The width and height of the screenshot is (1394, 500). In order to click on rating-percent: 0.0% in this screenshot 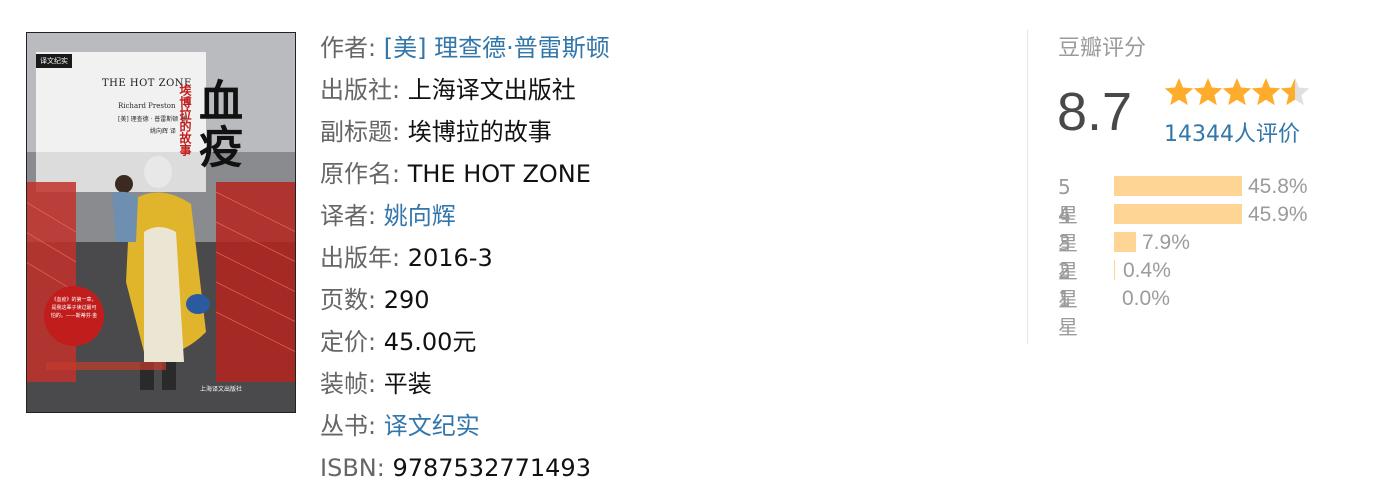, I will do `click(1146, 298)`.